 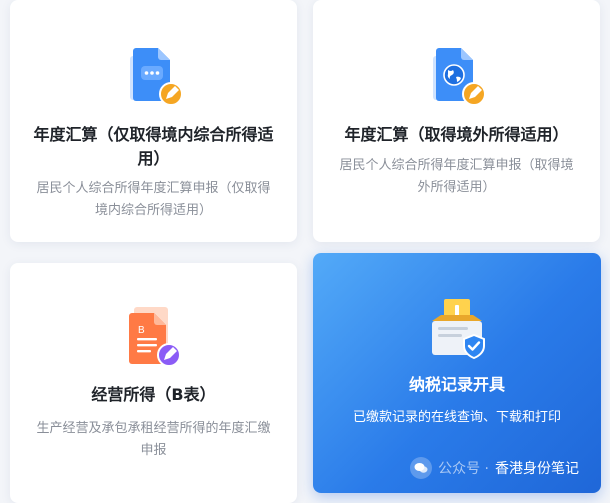 I want to click on inbox-shield-icon, so click(x=457, y=330).